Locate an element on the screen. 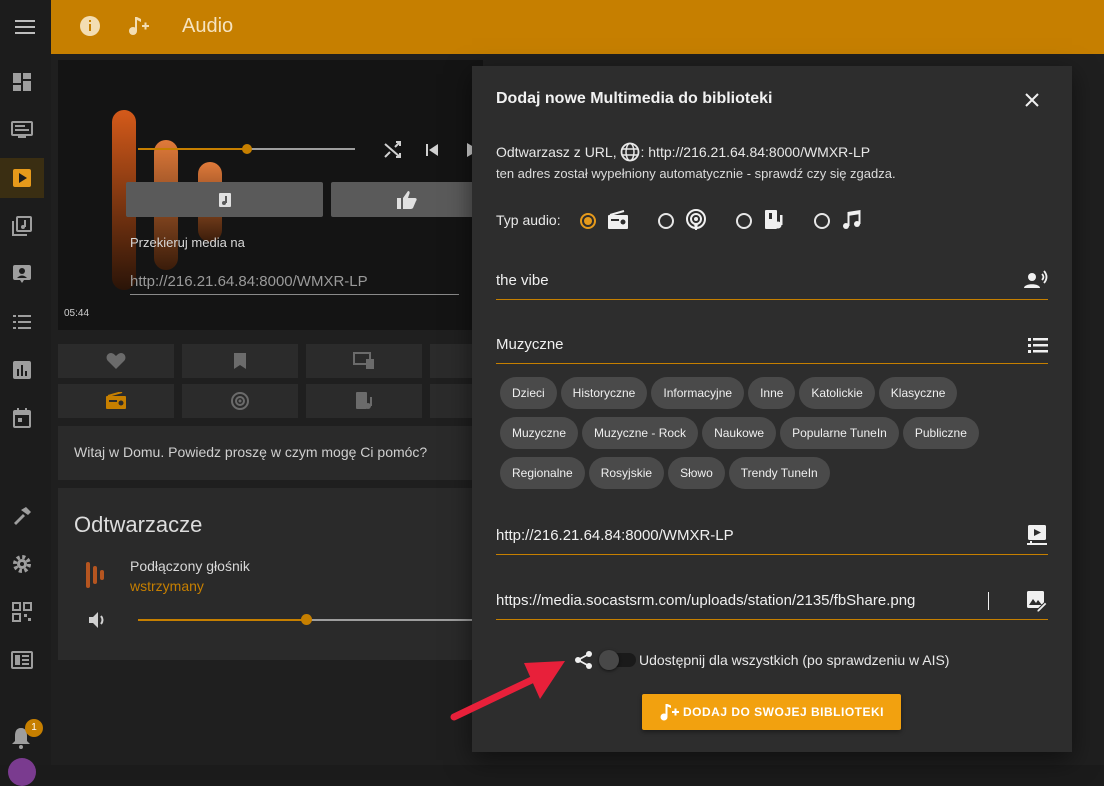 This screenshot has width=1104, height=786. stream-url-field: http://216.21.64.84:8000/WMXR-LP is located at coordinates (772, 537).